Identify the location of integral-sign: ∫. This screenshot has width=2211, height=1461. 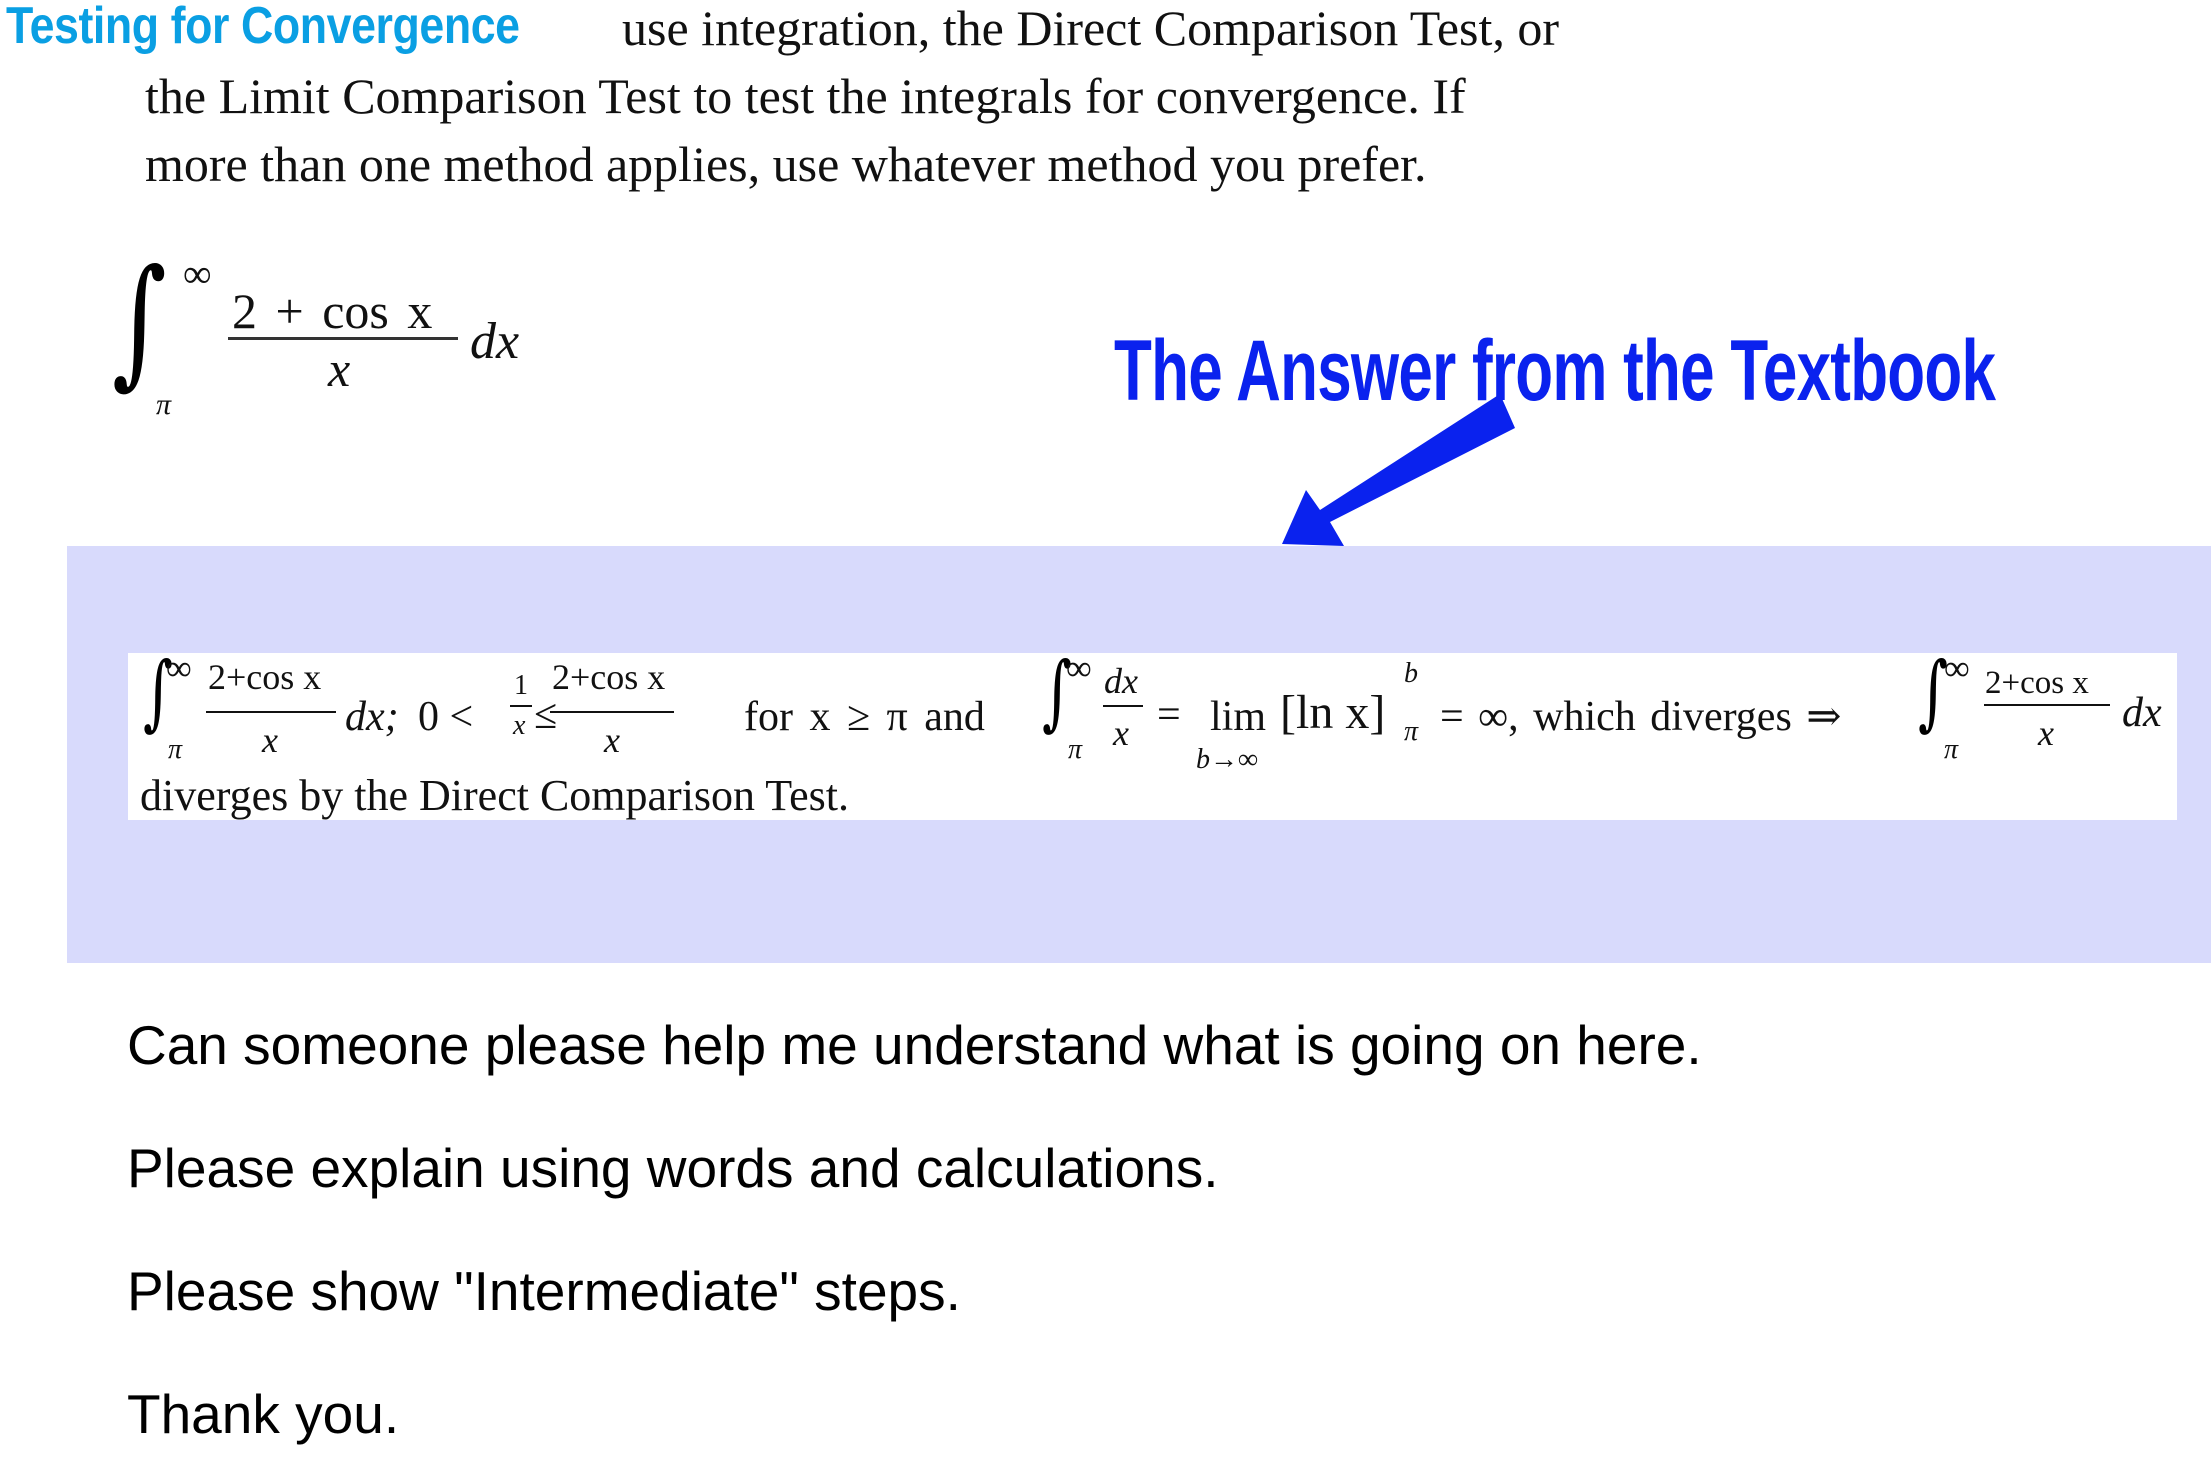
(139, 321).